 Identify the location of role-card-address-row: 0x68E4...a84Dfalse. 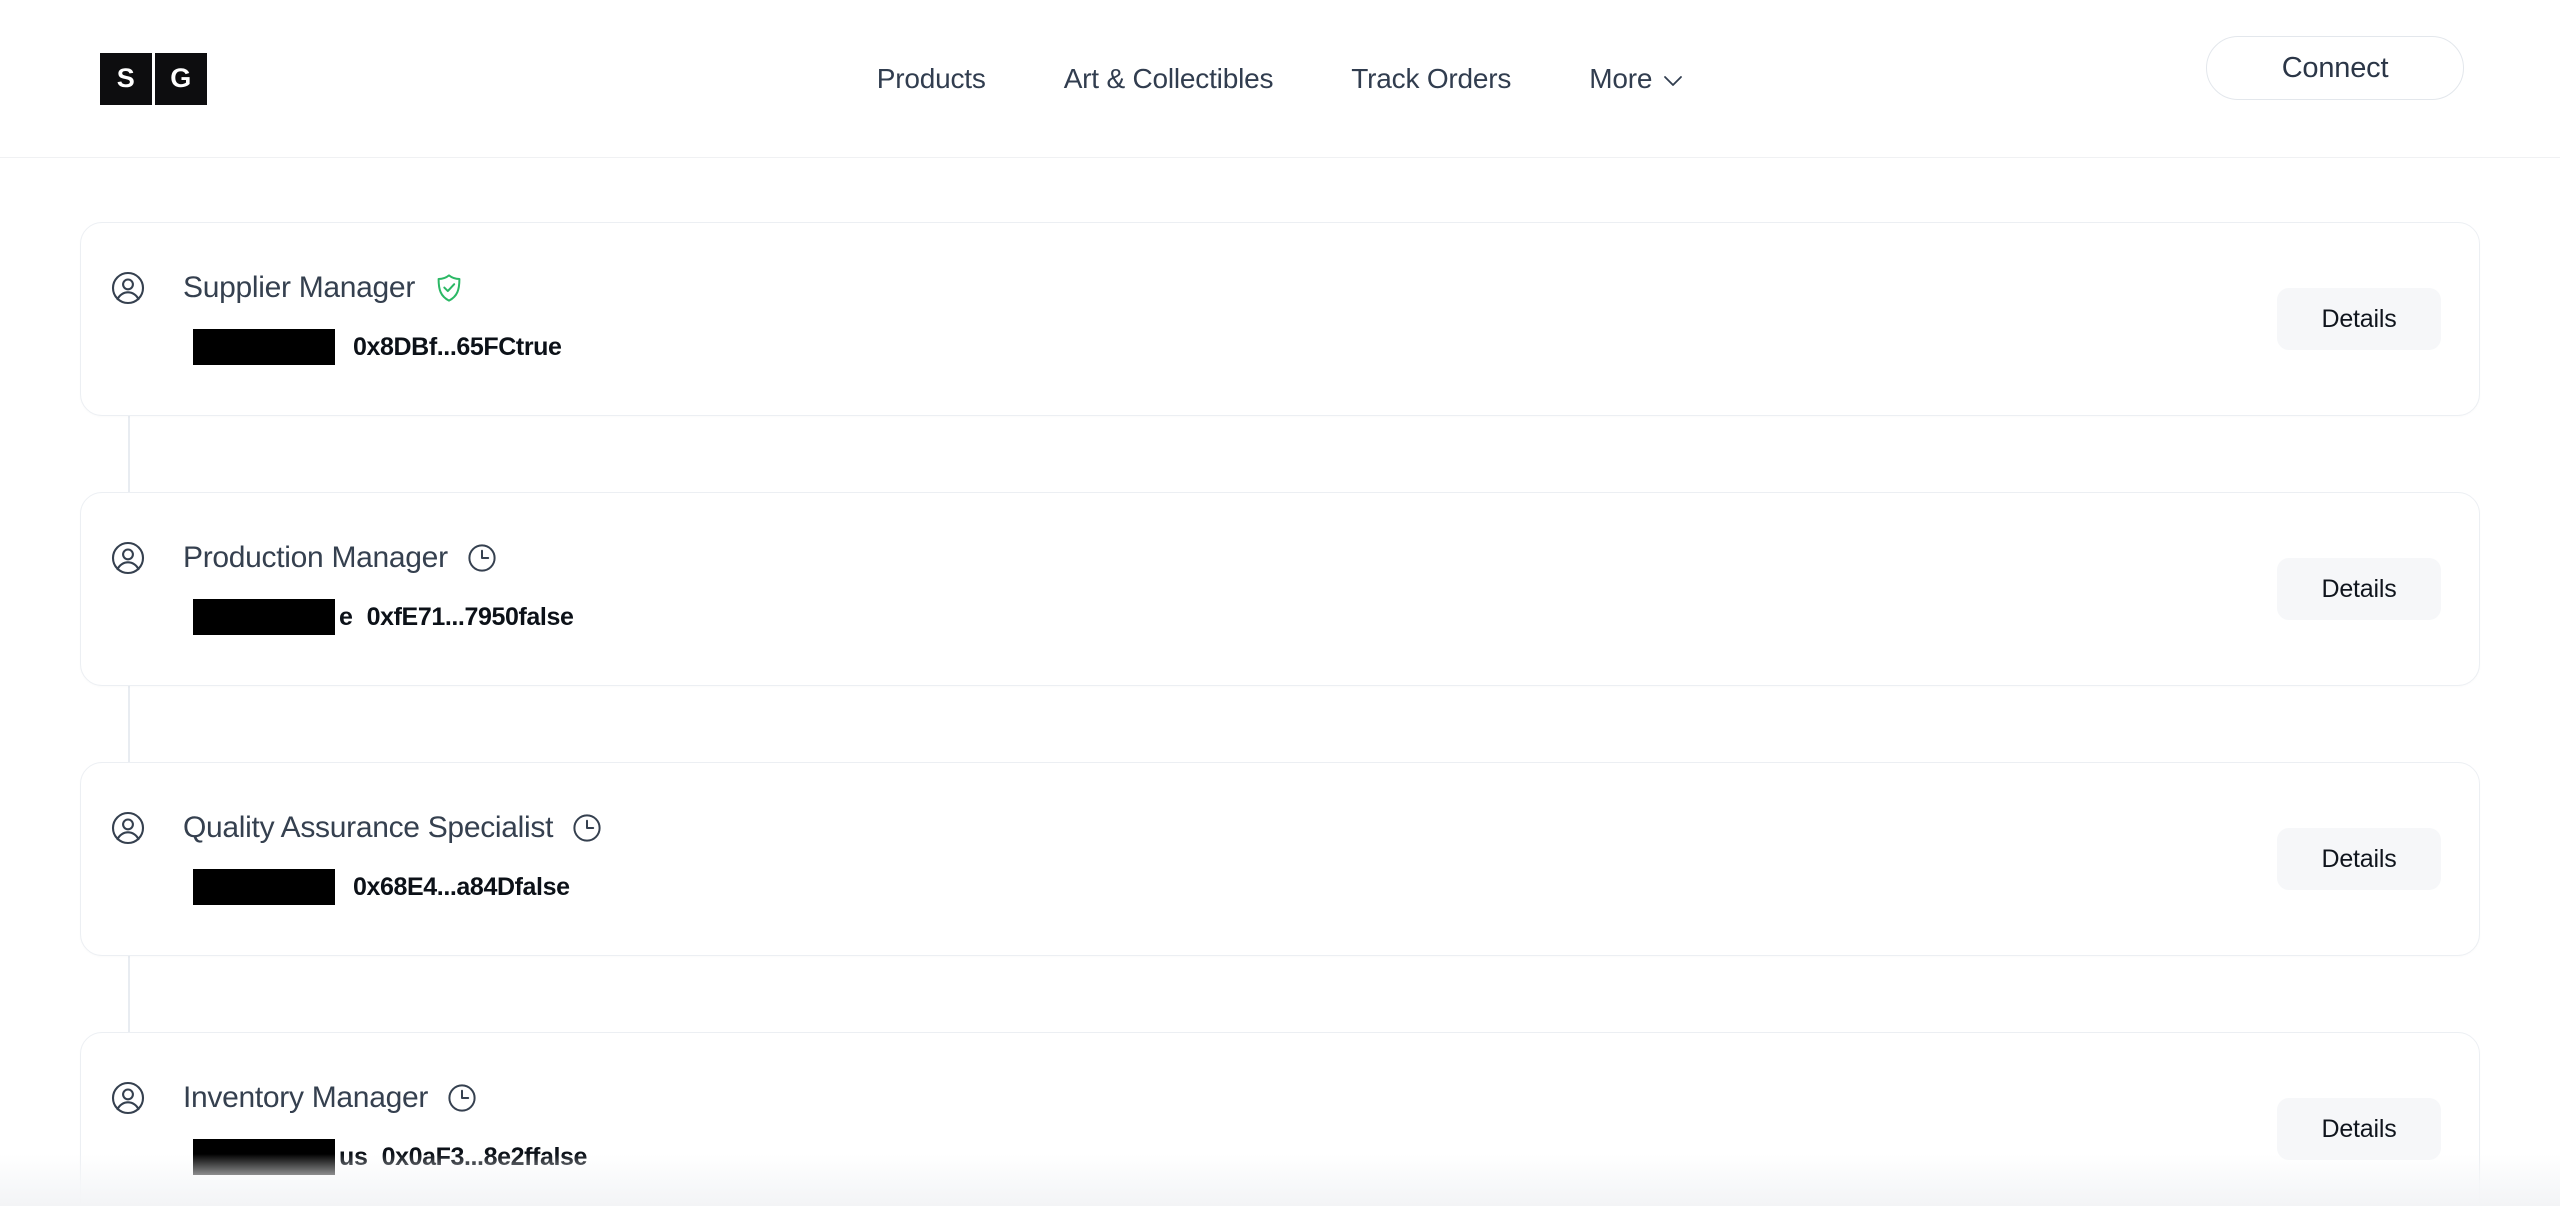
(381, 887).